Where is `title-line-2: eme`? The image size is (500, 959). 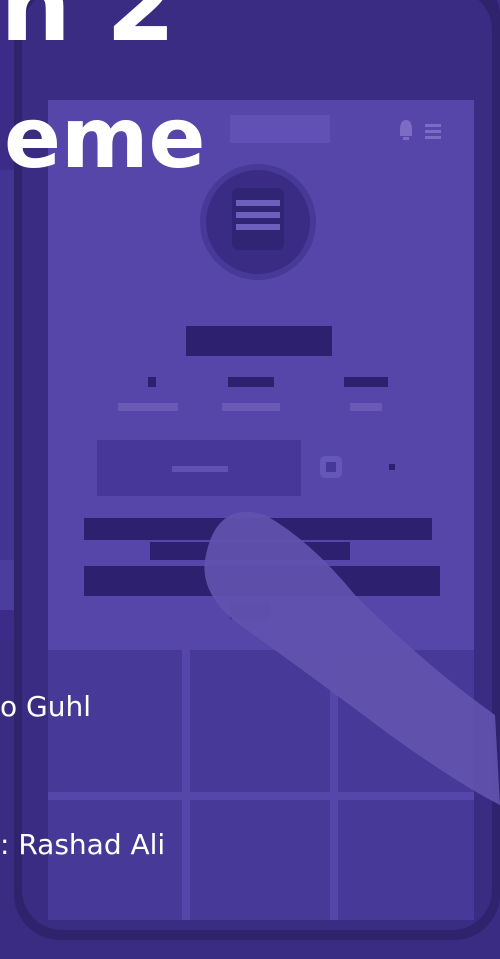
title-line-2: eme is located at coordinates (105, 138).